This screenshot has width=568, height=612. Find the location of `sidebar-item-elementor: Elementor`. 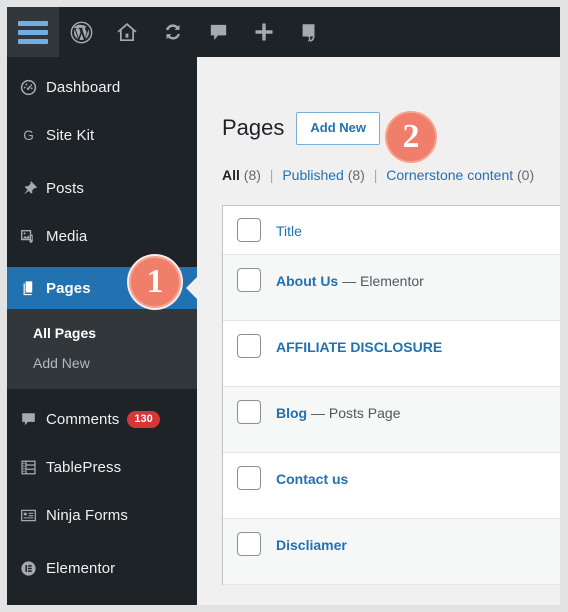

sidebar-item-elementor: Elementor is located at coordinates (102, 568).